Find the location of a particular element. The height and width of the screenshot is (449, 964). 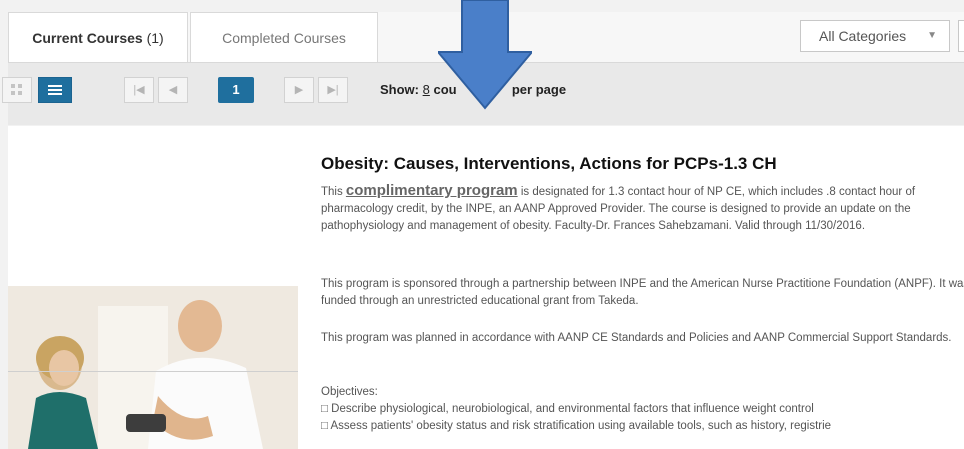

tab-current-courses: Current Courses (1) is located at coordinates (98, 37).